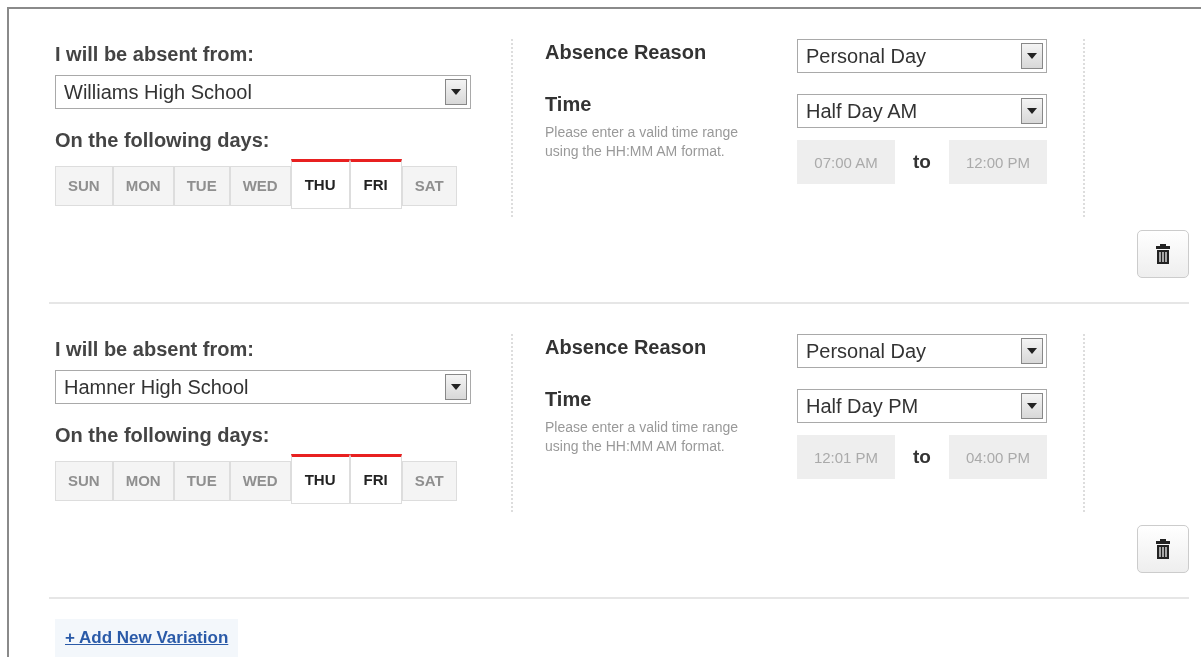 This screenshot has height=657, width=1201. I want to click on school-select: Williams High School, so click(263, 92).